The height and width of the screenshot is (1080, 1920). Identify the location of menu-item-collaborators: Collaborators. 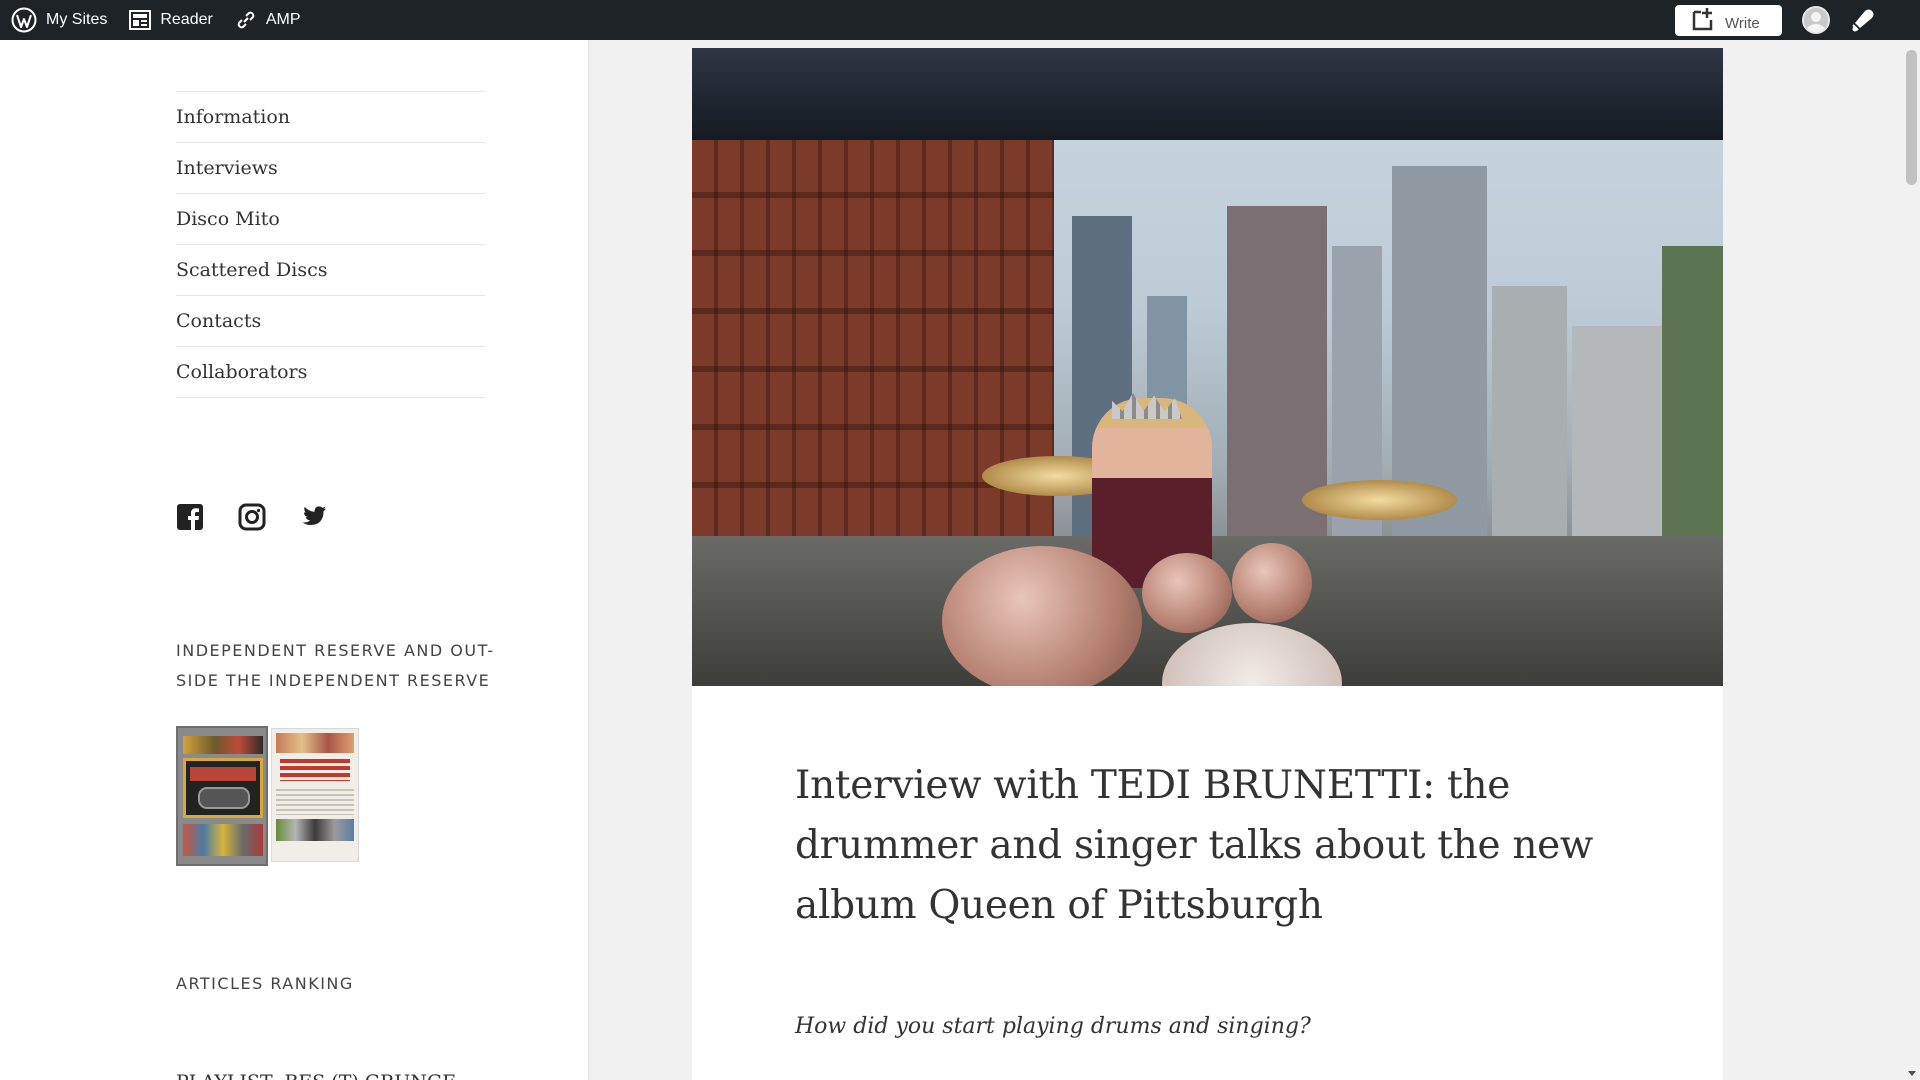
(330, 372).